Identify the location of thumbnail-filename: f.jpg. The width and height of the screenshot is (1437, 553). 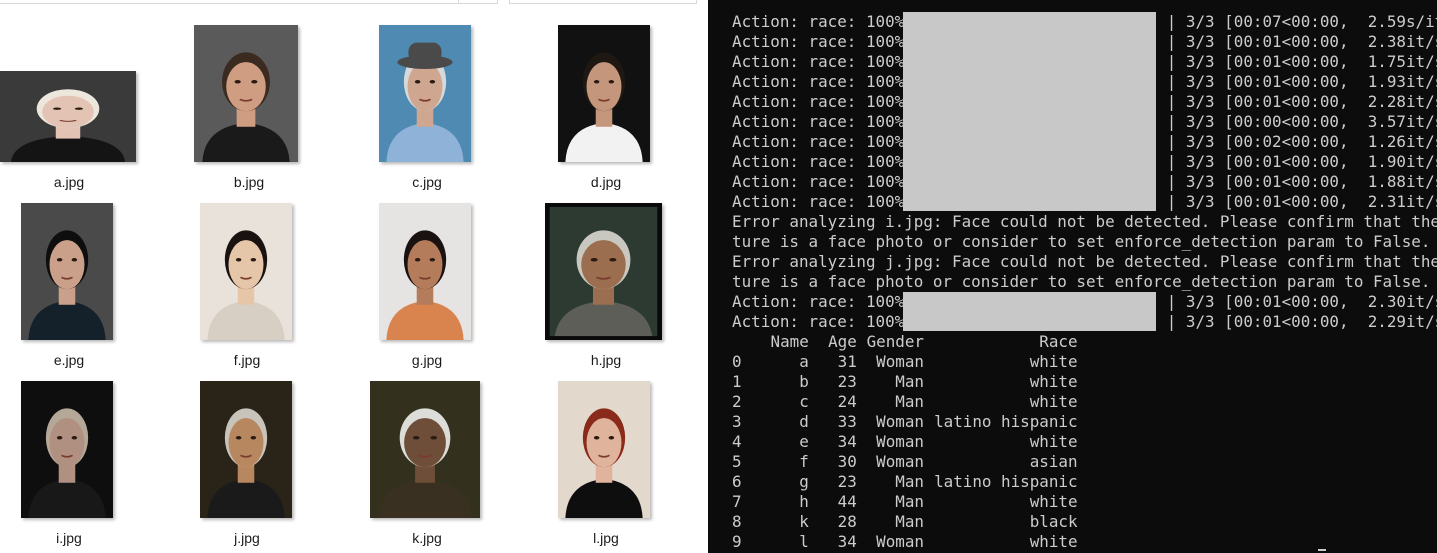
(247, 360).